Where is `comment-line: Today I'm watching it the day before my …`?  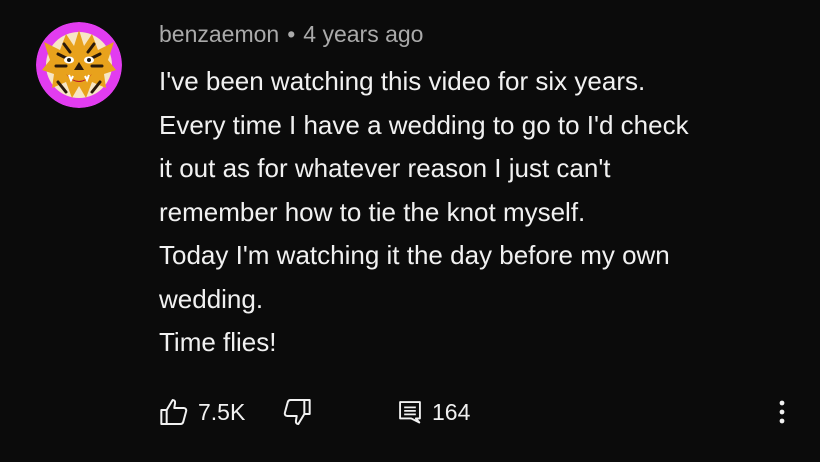 comment-line: Today I'm watching it the day before my … is located at coordinates (414, 255).